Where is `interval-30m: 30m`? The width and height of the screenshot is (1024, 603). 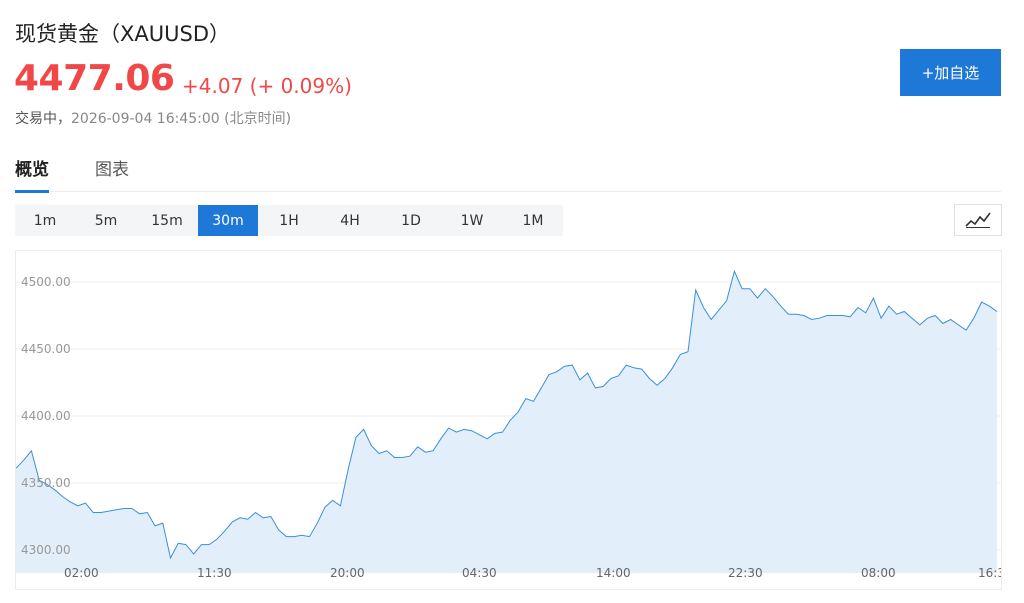 interval-30m: 30m is located at coordinates (228, 220).